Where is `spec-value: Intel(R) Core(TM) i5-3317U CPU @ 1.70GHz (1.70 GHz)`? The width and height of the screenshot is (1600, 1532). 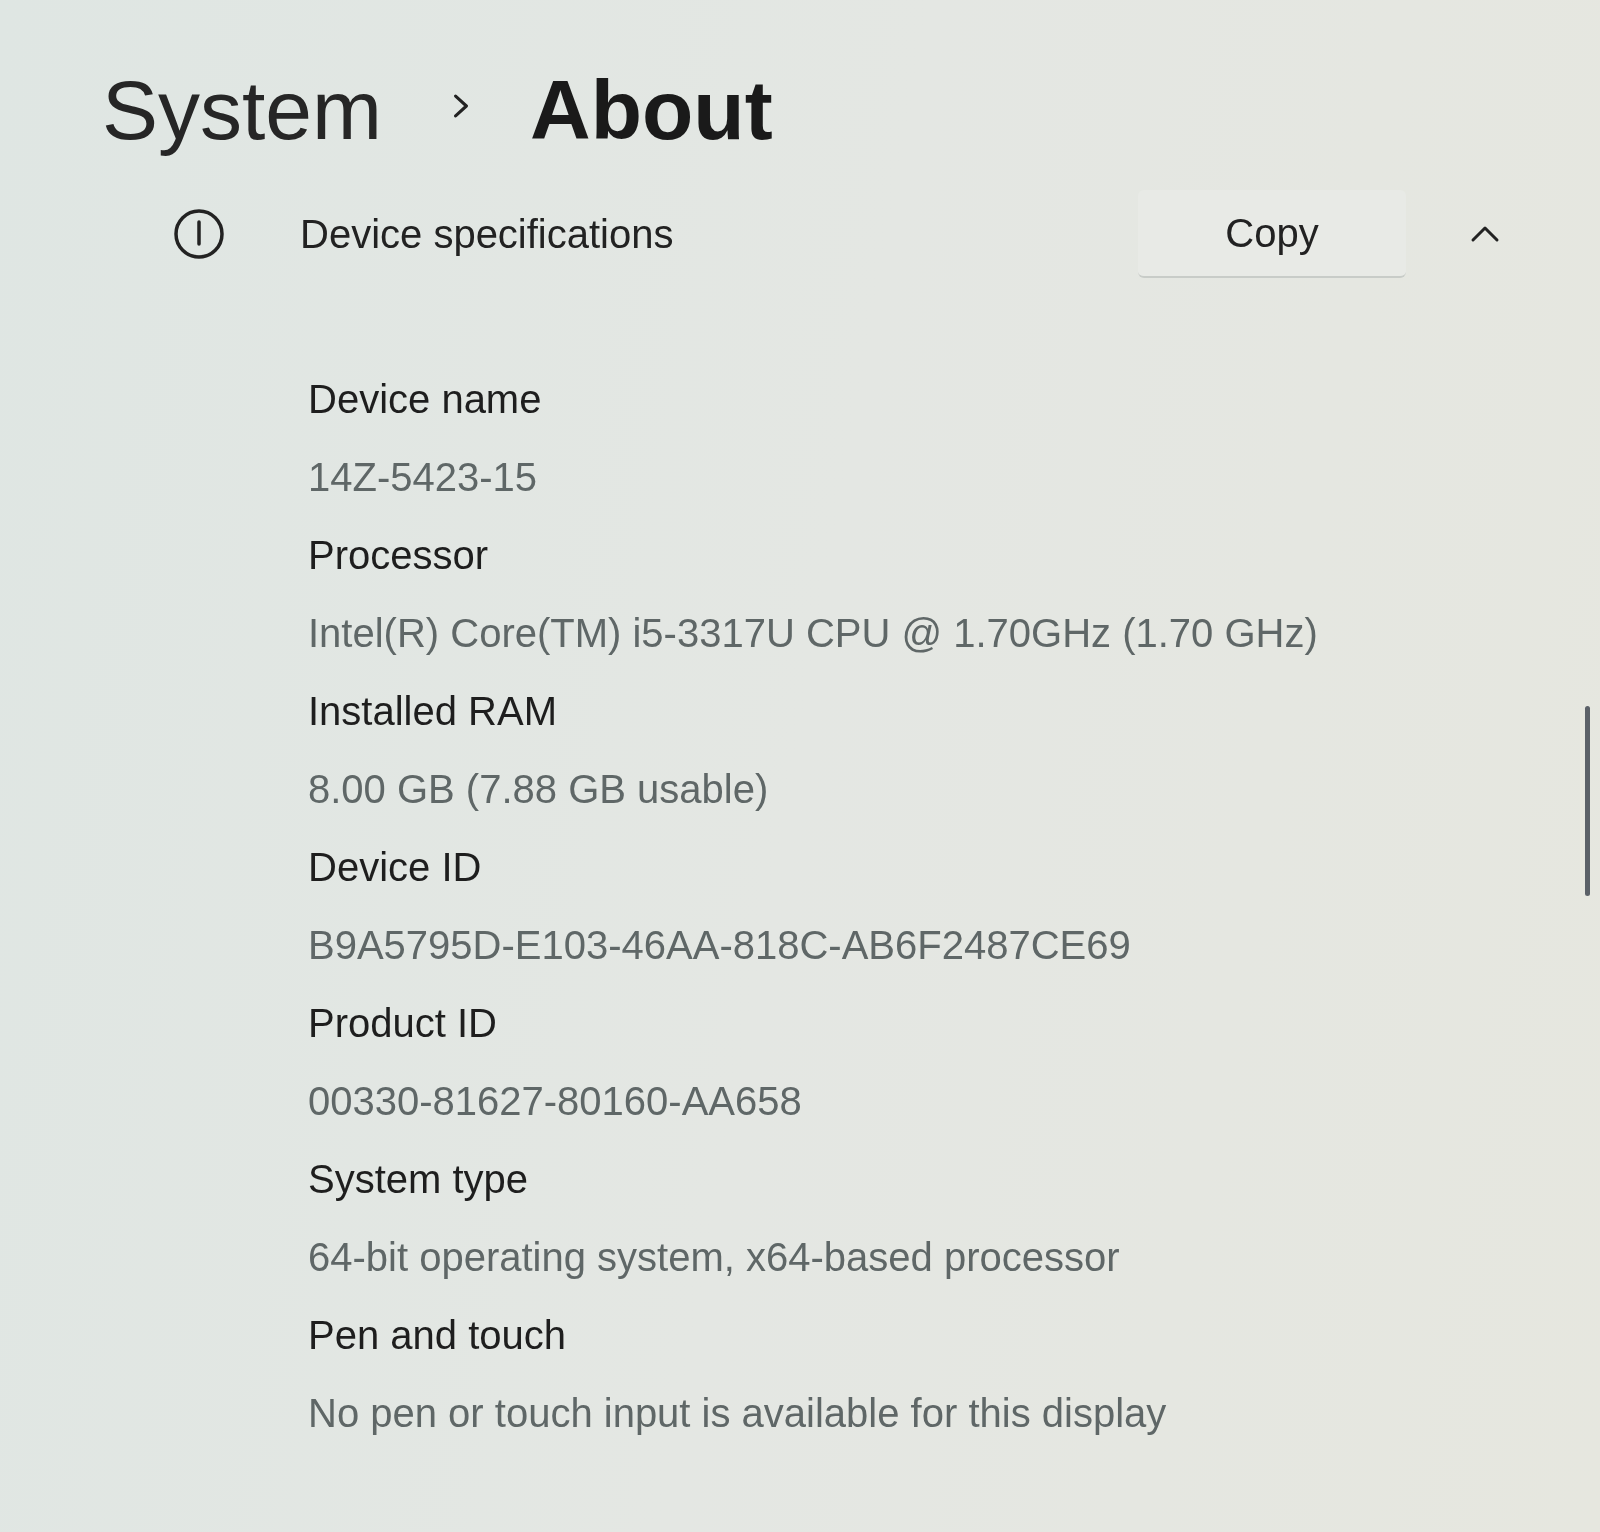 spec-value: Intel(R) Core(TM) i5-3317U CPU @ 1.70GHz (1.70 GHz) is located at coordinates (813, 633).